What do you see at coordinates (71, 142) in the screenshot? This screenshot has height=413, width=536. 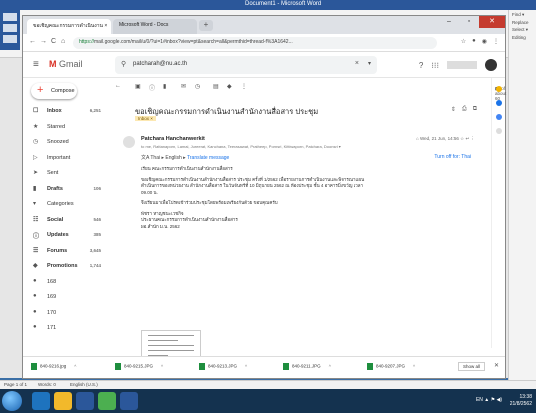 I see `sidebar-item: ◷ Snoozed` at bounding box center [71, 142].